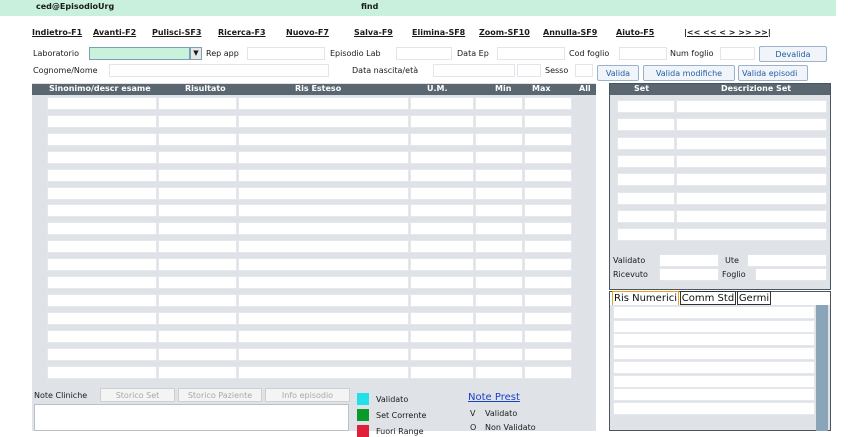  I want to click on cod-foglio-input, so click(643, 53).